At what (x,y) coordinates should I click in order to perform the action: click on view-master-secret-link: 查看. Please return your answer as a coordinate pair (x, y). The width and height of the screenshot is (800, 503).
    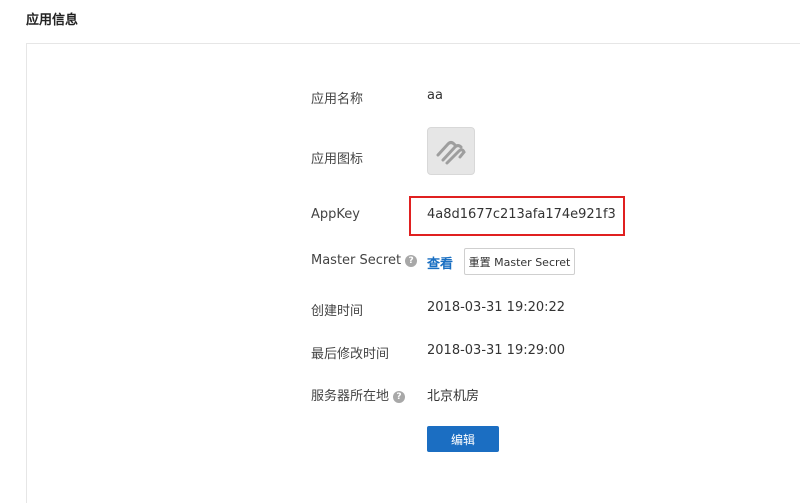
    Looking at the image, I should click on (440, 262).